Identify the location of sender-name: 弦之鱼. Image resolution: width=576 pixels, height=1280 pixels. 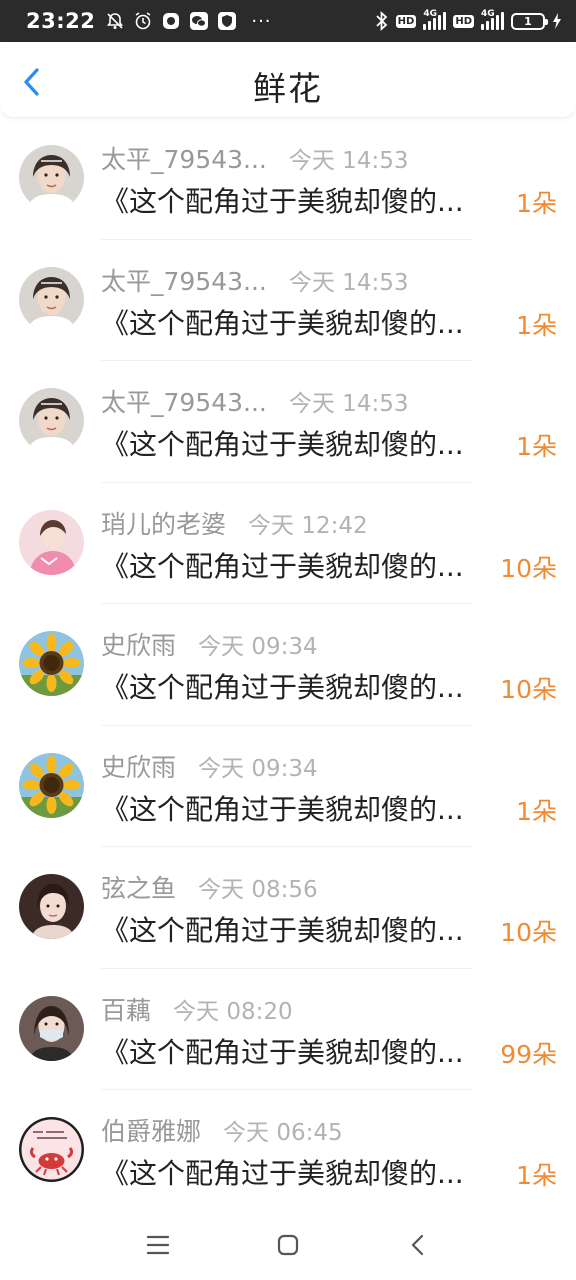
(138, 887).